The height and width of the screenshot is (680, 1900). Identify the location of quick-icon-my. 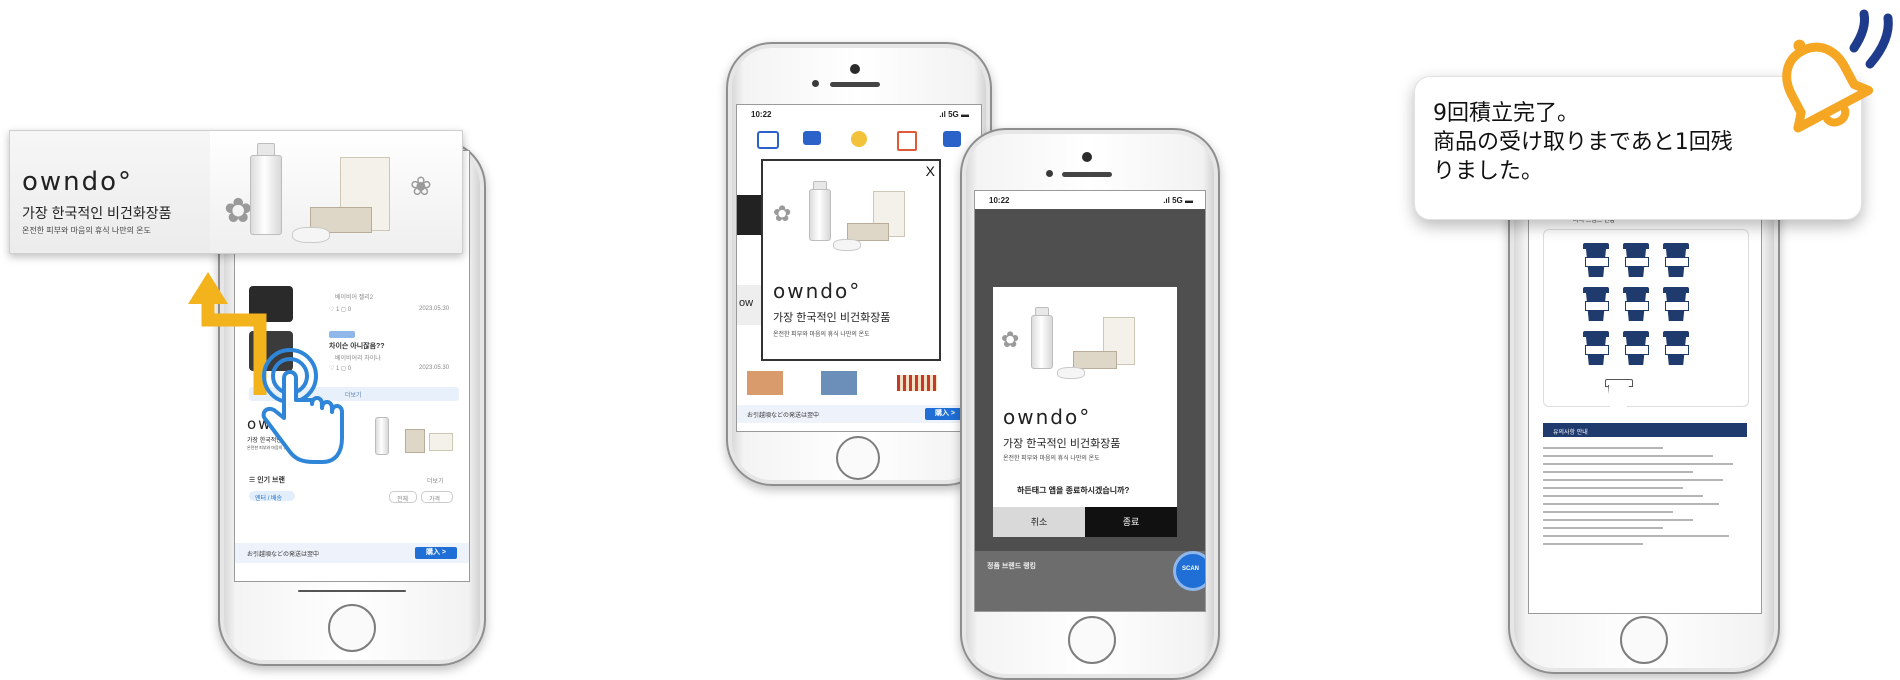
(952, 139).